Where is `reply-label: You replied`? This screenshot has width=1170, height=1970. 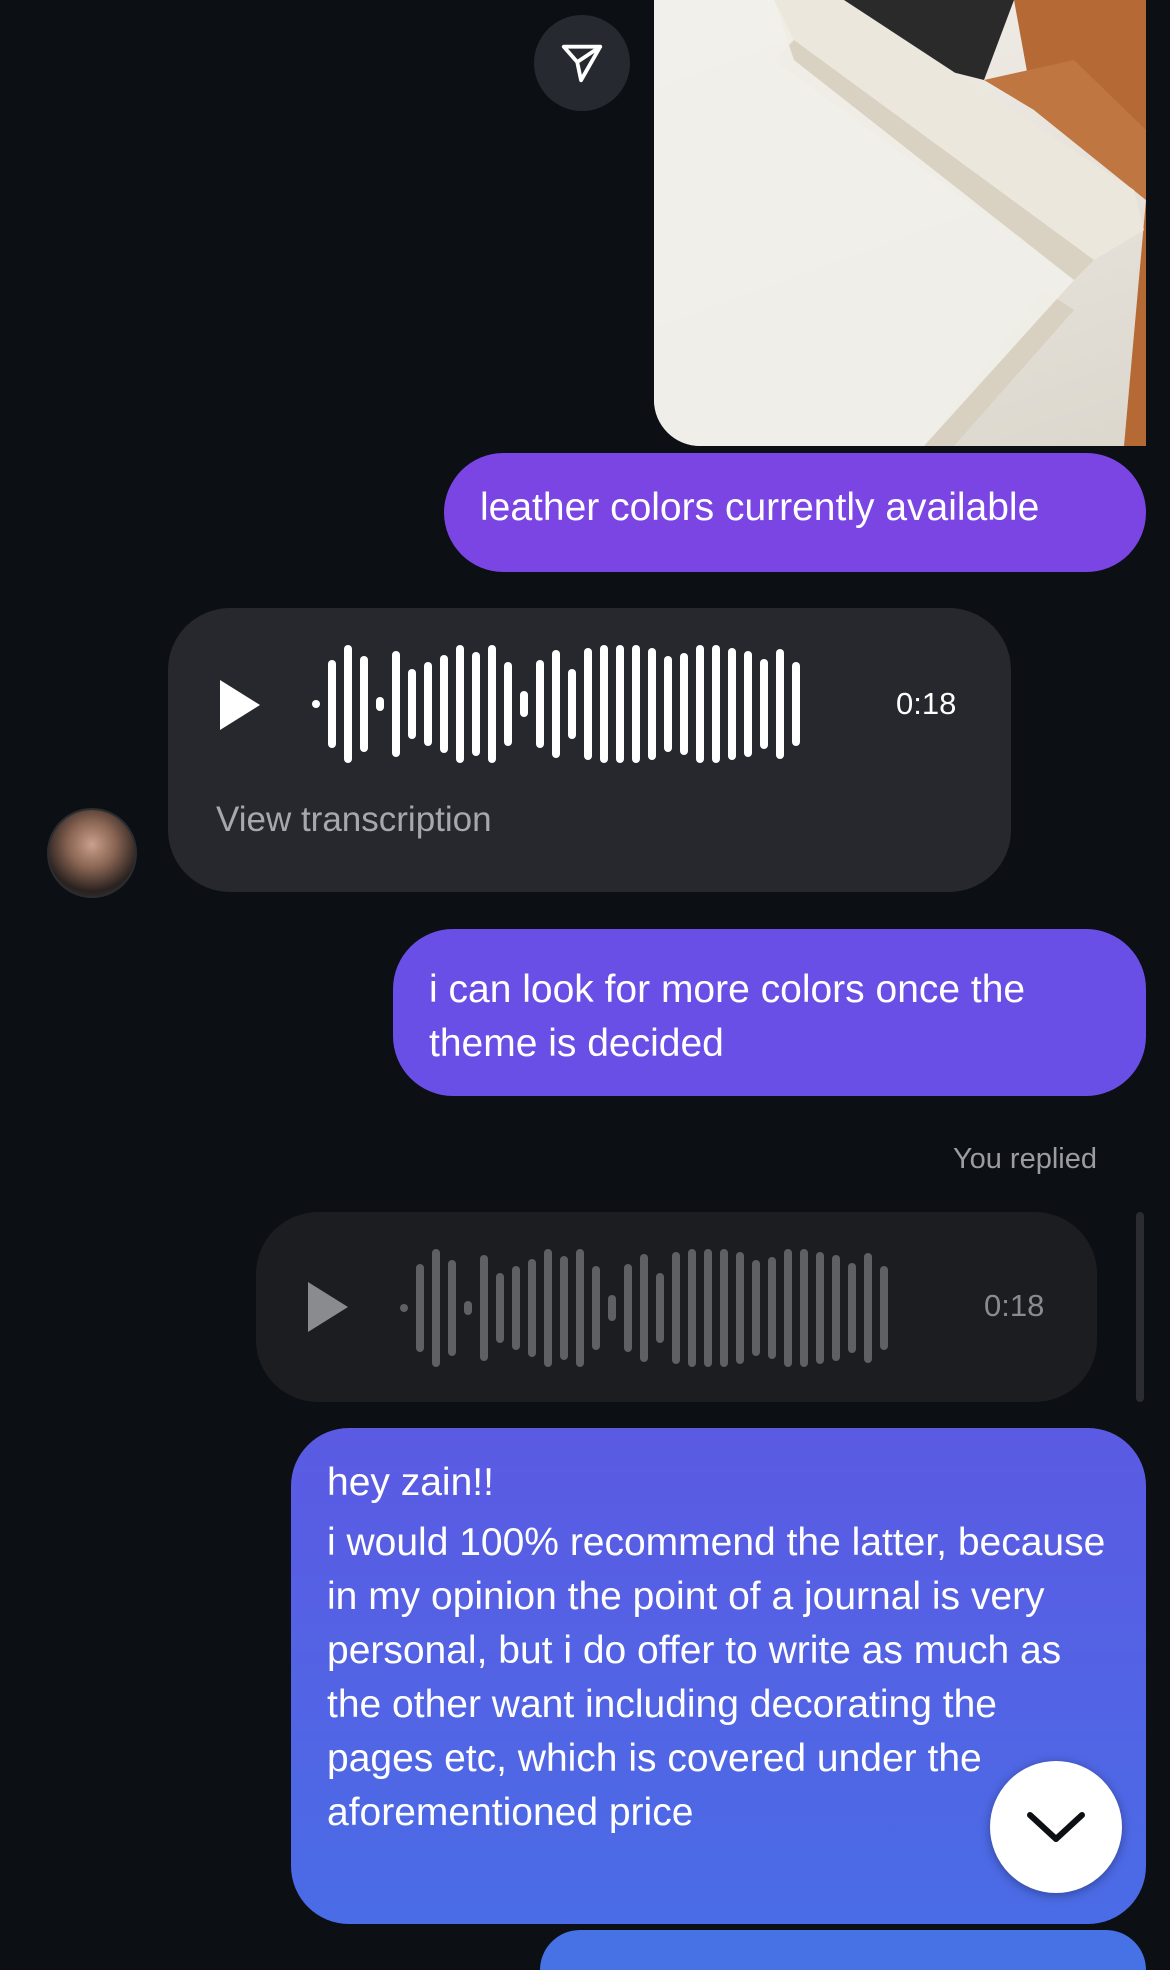
reply-label: You replied is located at coordinates (1024, 1159).